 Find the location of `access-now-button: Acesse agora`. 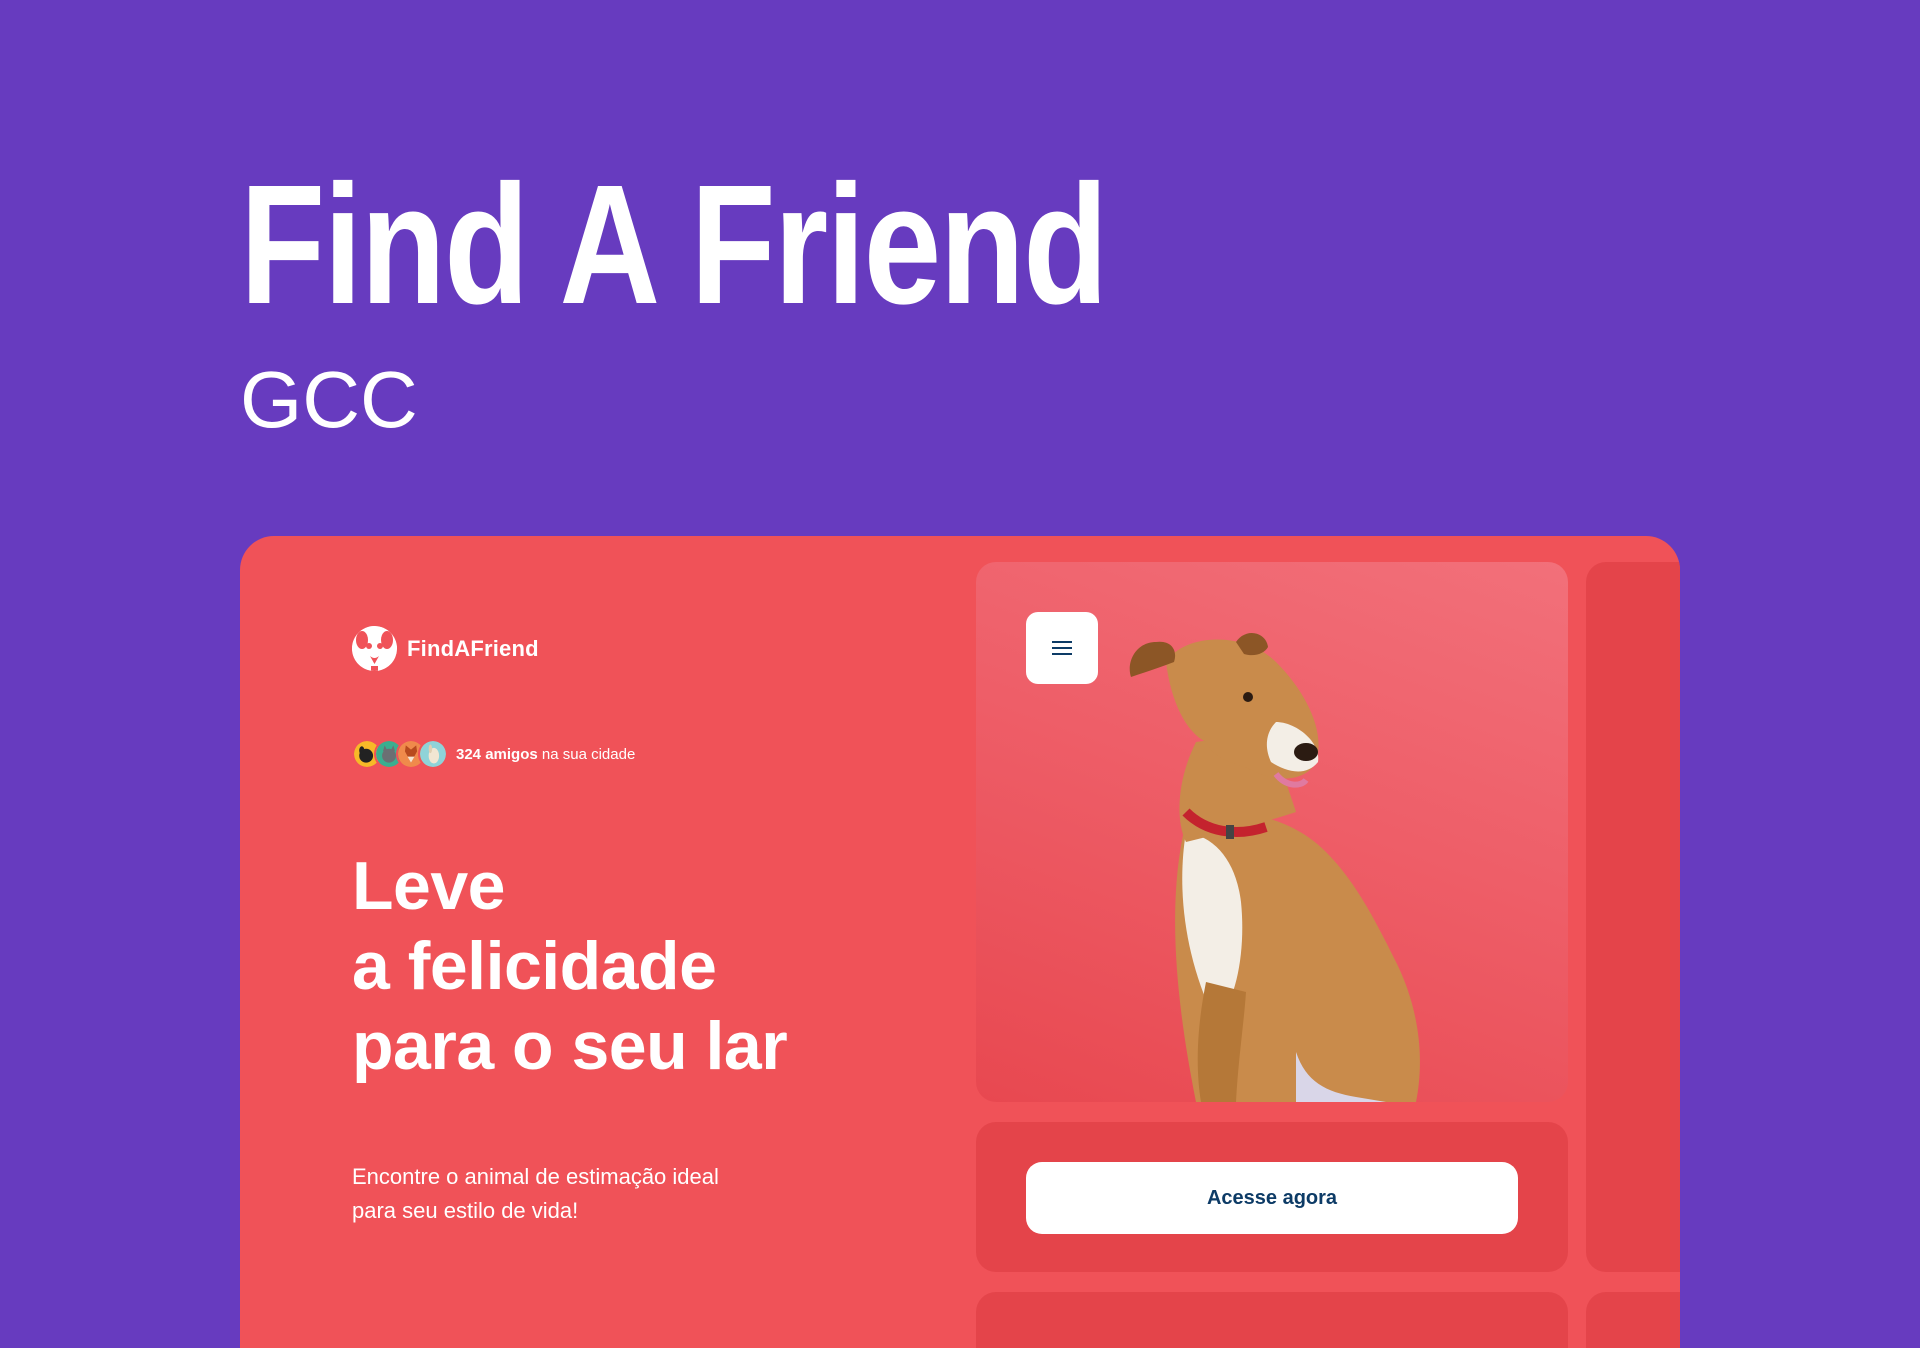

access-now-button: Acesse agora is located at coordinates (1272, 1198).